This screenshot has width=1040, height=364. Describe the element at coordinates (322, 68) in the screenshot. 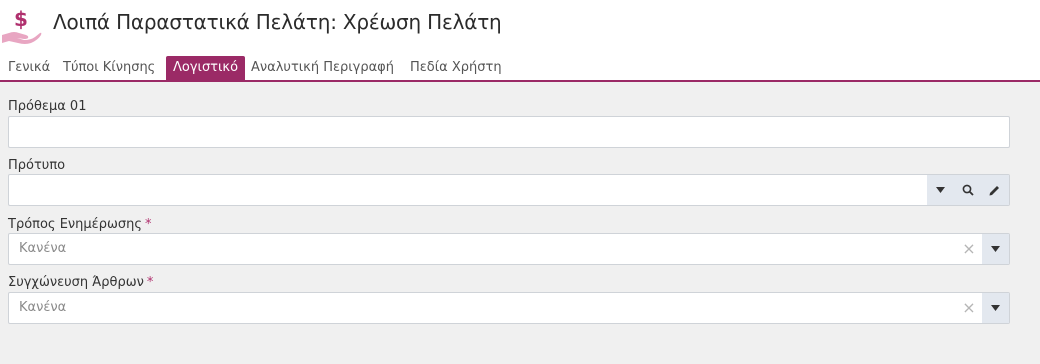

I see `tab-detailed-description: Αναλυτική Περιγραφή` at that location.